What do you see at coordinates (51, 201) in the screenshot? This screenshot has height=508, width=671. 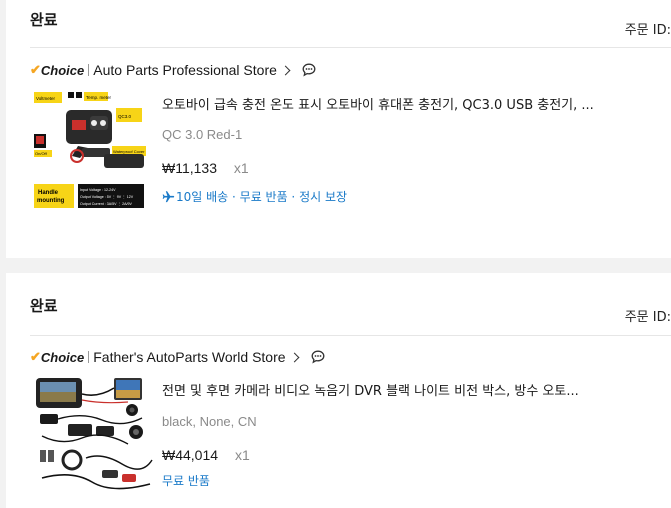 I see `svg-text: mounting` at bounding box center [51, 201].